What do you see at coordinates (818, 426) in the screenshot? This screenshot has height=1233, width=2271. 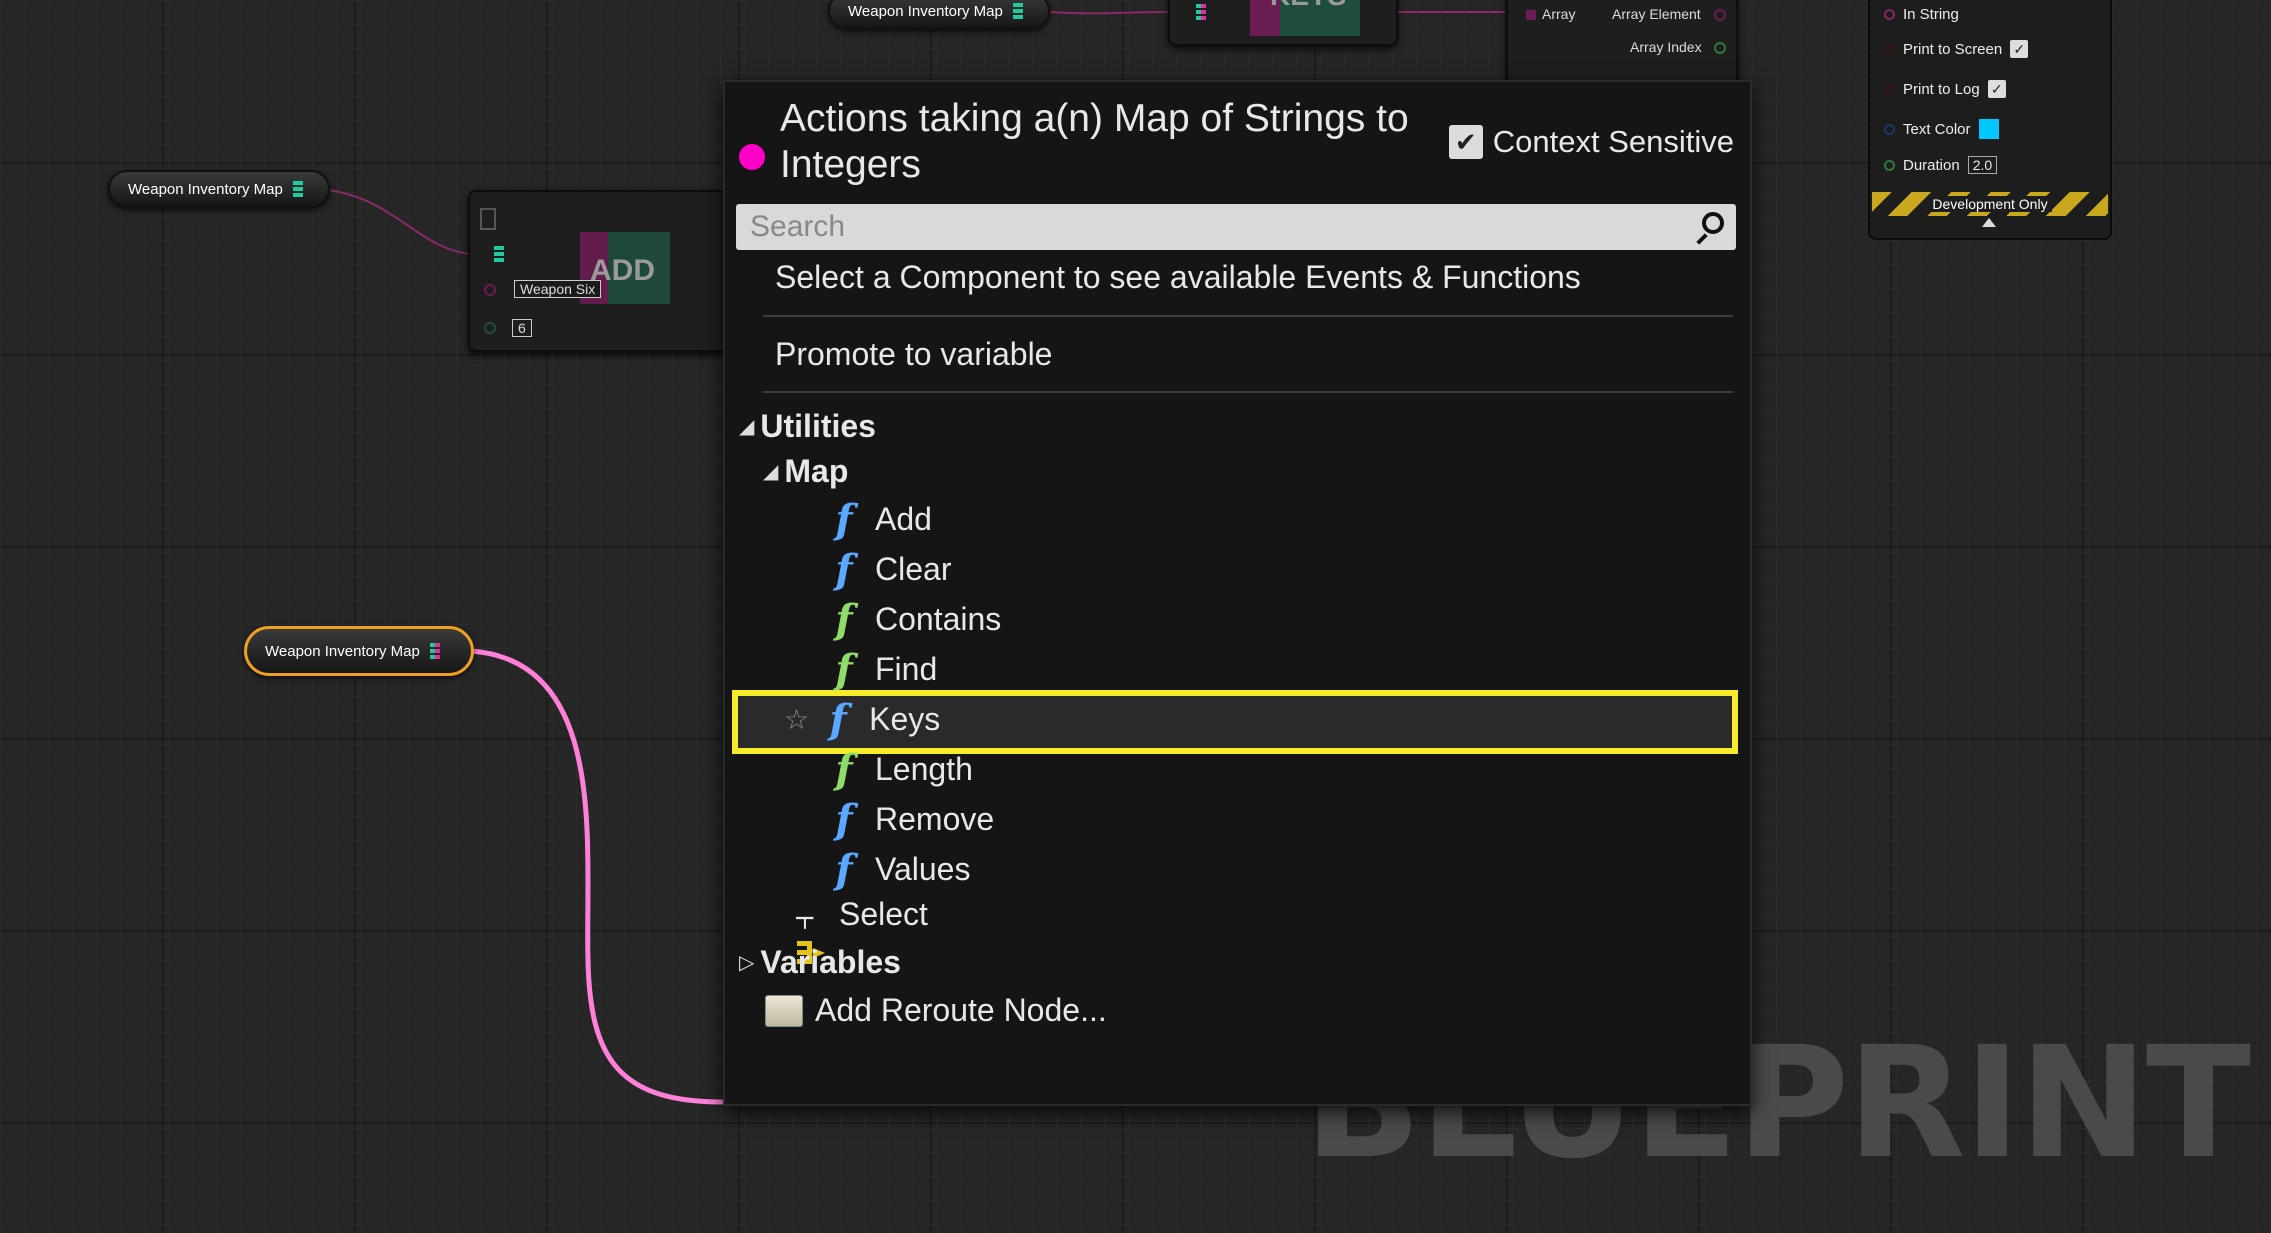 I see `category-label: Utilities` at bounding box center [818, 426].